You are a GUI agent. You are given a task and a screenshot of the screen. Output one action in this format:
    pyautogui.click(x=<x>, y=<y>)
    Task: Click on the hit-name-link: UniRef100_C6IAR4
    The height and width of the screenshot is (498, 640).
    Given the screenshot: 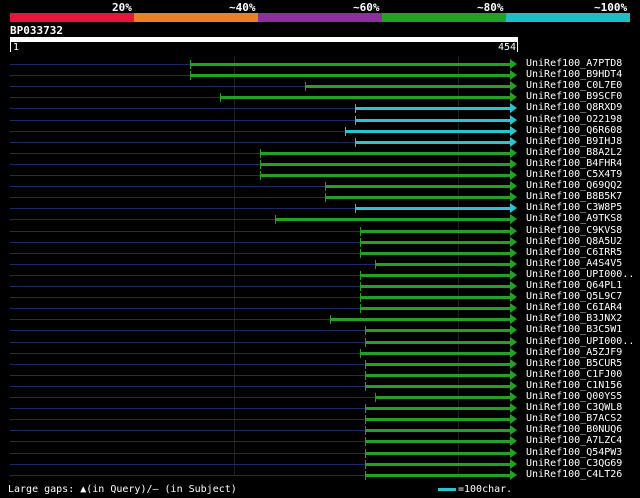 What is the action you would take?
    pyautogui.click(x=574, y=307)
    